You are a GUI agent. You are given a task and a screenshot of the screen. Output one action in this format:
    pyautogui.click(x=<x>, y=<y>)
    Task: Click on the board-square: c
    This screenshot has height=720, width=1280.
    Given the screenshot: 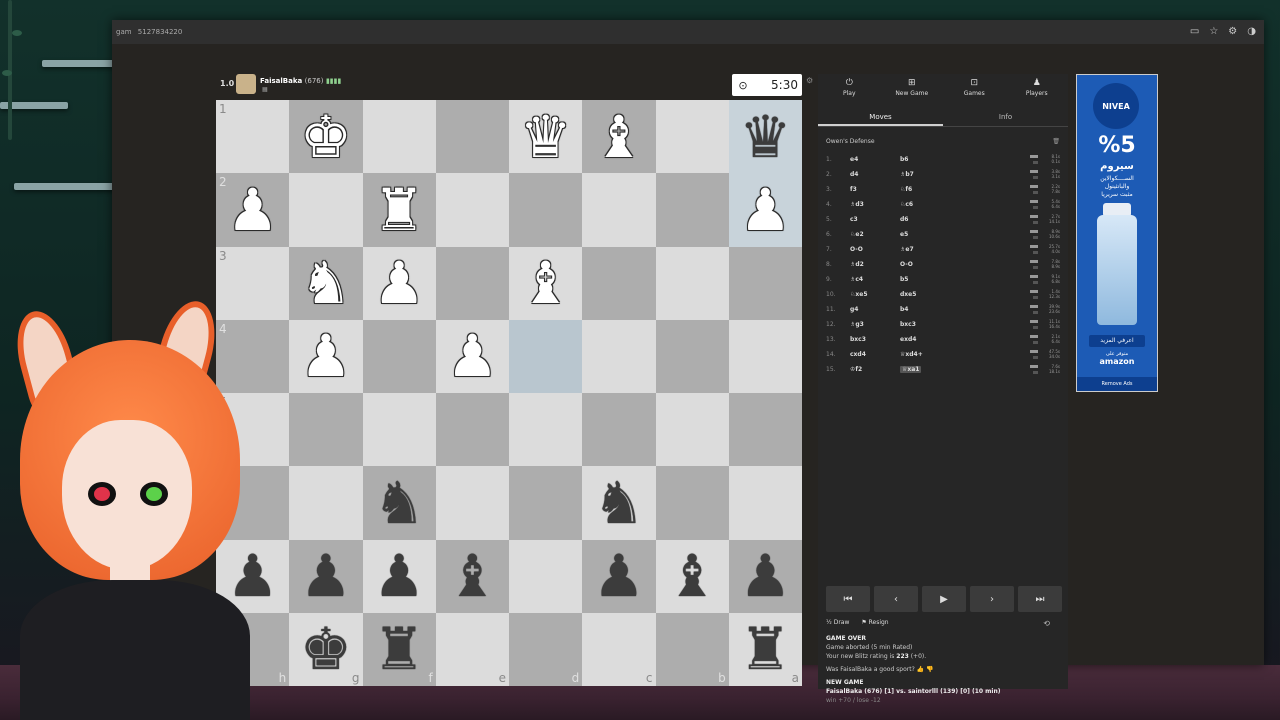 What is the action you would take?
    pyautogui.click(x=619, y=649)
    